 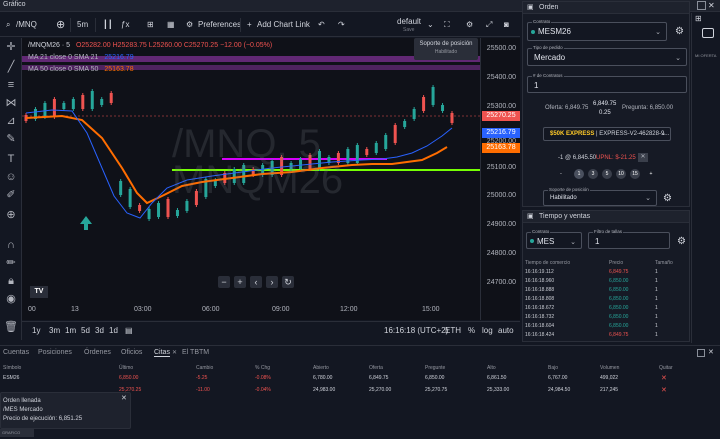 I want to click on brush-icon: ✎, so click(x=11, y=139).